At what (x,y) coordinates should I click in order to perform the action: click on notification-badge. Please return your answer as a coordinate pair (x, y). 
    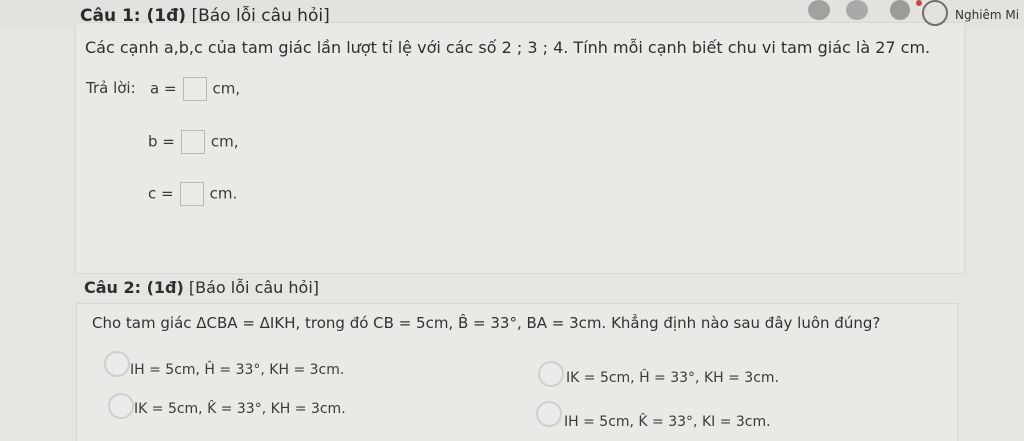
    Looking at the image, I should click on (919, 3).